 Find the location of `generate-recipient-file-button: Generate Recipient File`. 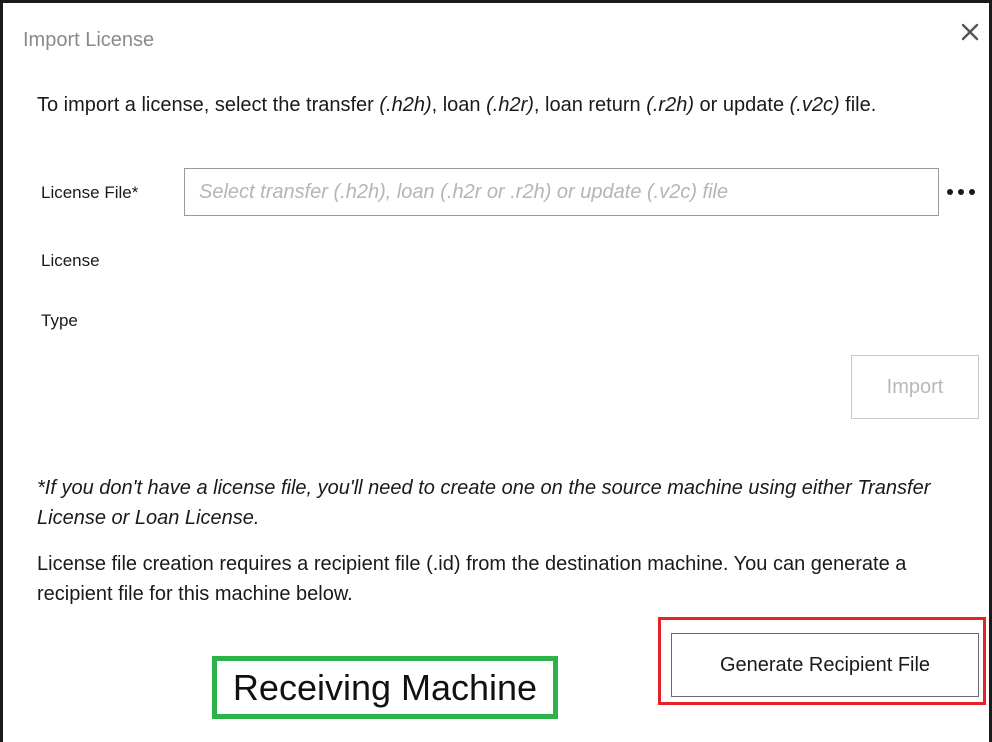

generate-recipient-file-button: Generate Recipient File is located at coordinates (825, 665).